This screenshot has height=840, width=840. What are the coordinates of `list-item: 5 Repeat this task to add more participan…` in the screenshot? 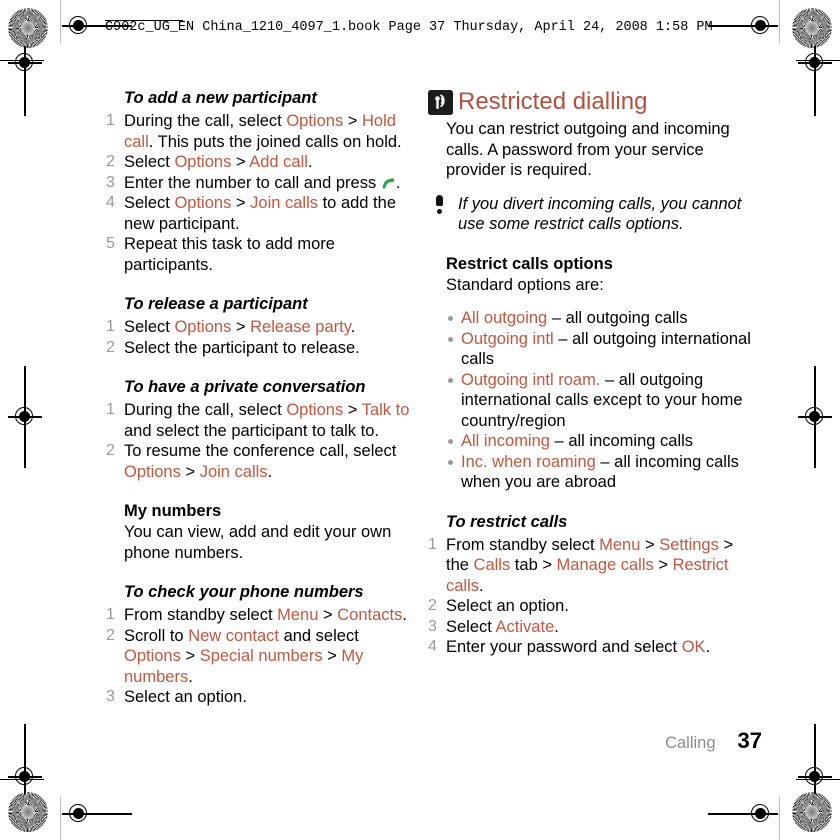 It's located at (262, 254).